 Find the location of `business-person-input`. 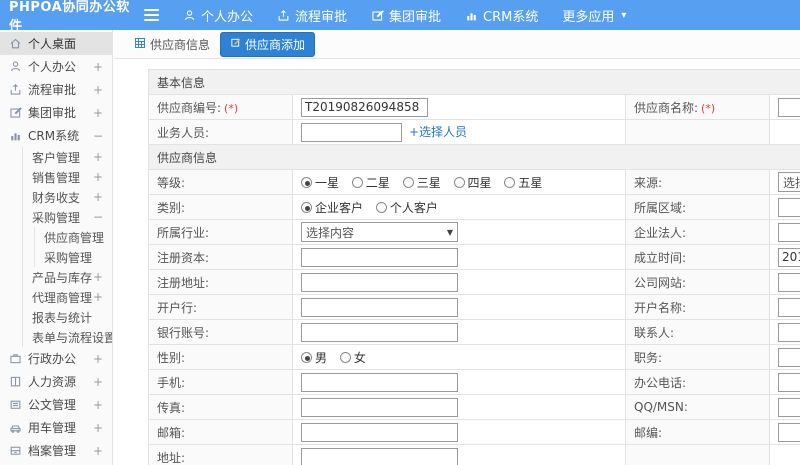

business-person-input is located at coordinates (351, 132).